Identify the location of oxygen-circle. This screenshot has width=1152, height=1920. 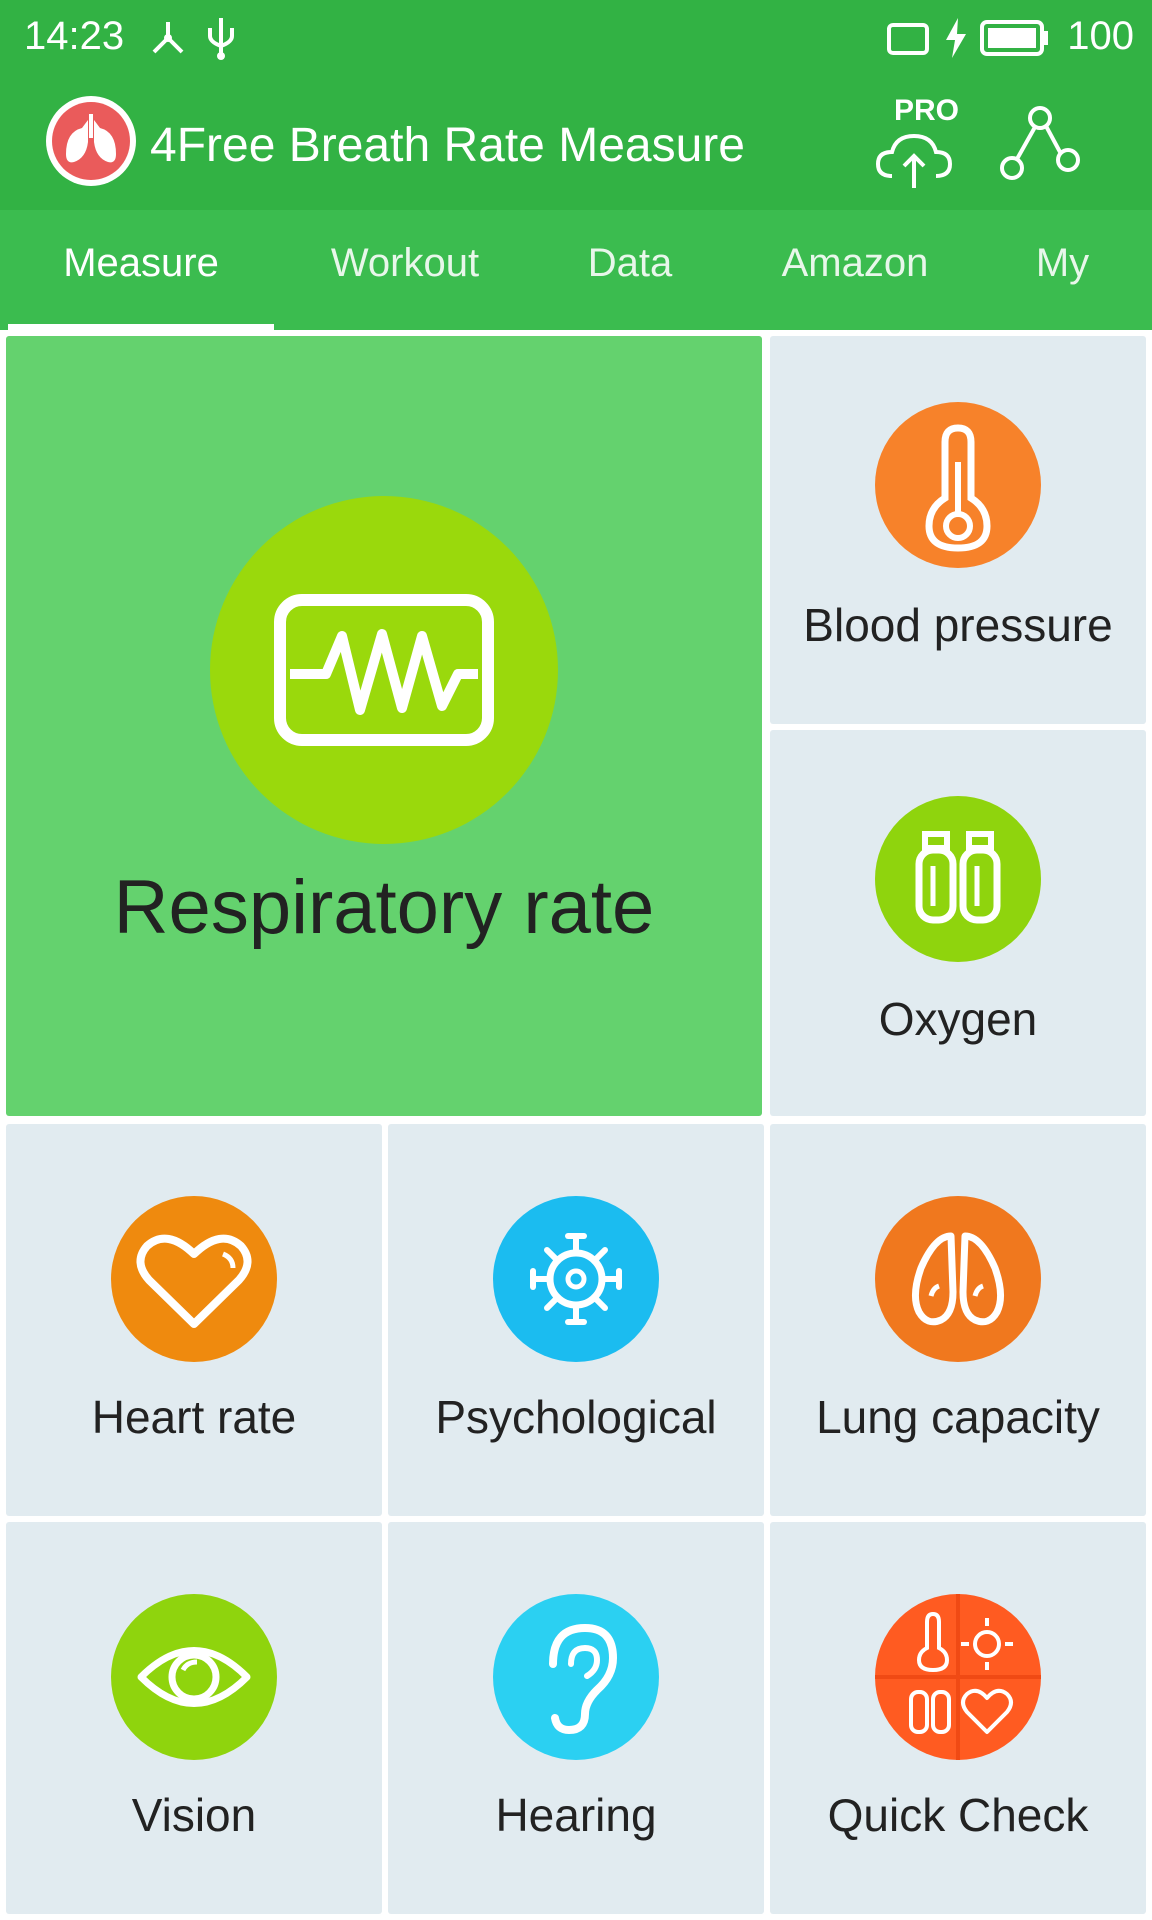
(958, 879).